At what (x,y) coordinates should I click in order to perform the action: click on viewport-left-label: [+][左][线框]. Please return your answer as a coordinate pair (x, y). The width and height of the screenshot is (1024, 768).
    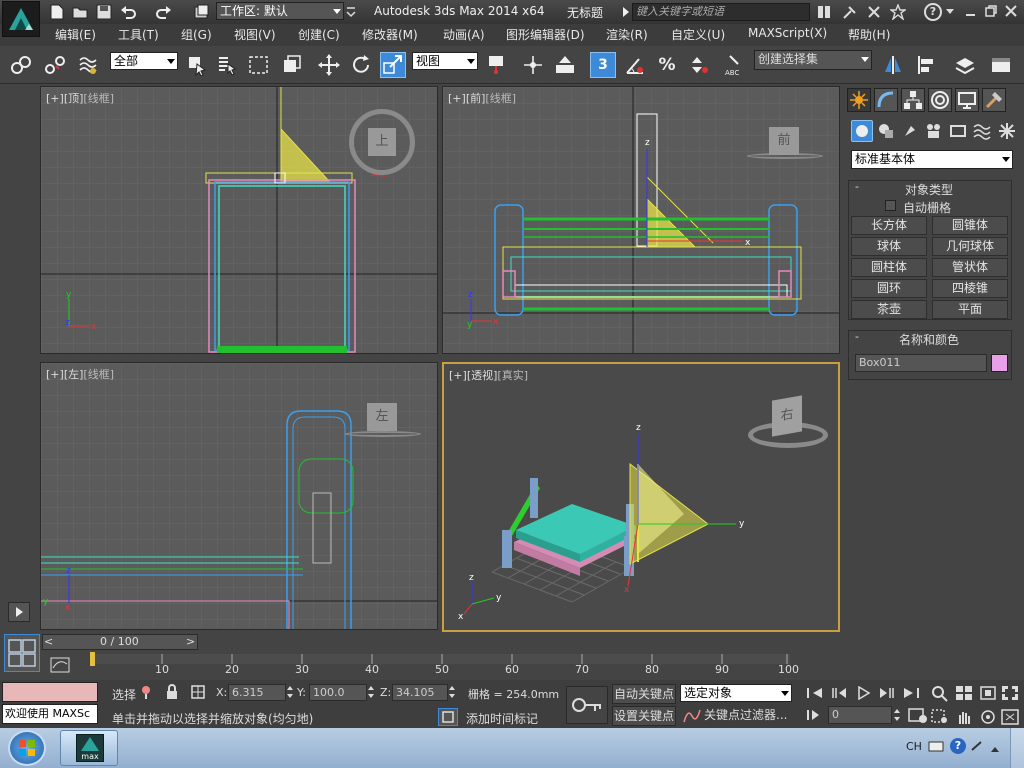
    Looking at the image, I should click on (80, 374).